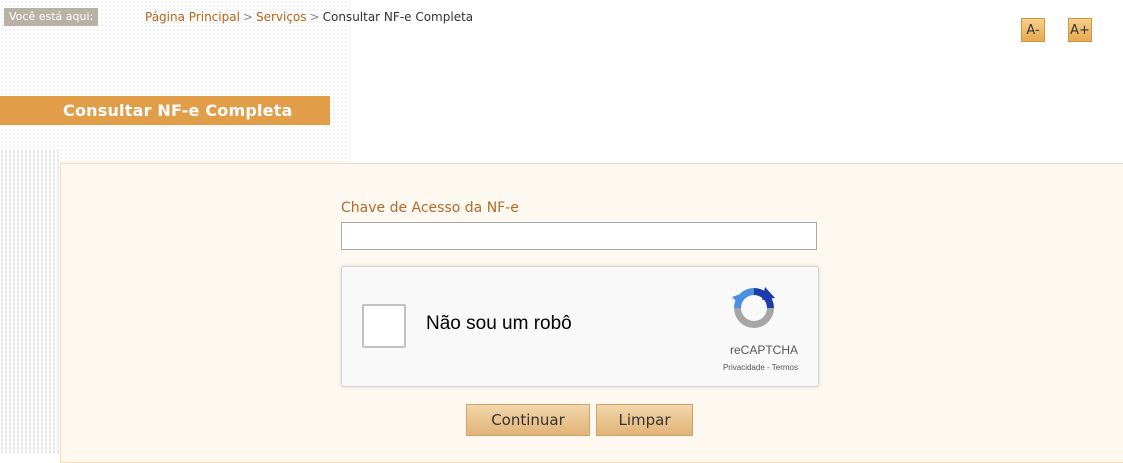  Describe the element at coordinates (430, 208) in the screenshot. I see `access-key-label: Chave de Acesso da NF-e` at that location.